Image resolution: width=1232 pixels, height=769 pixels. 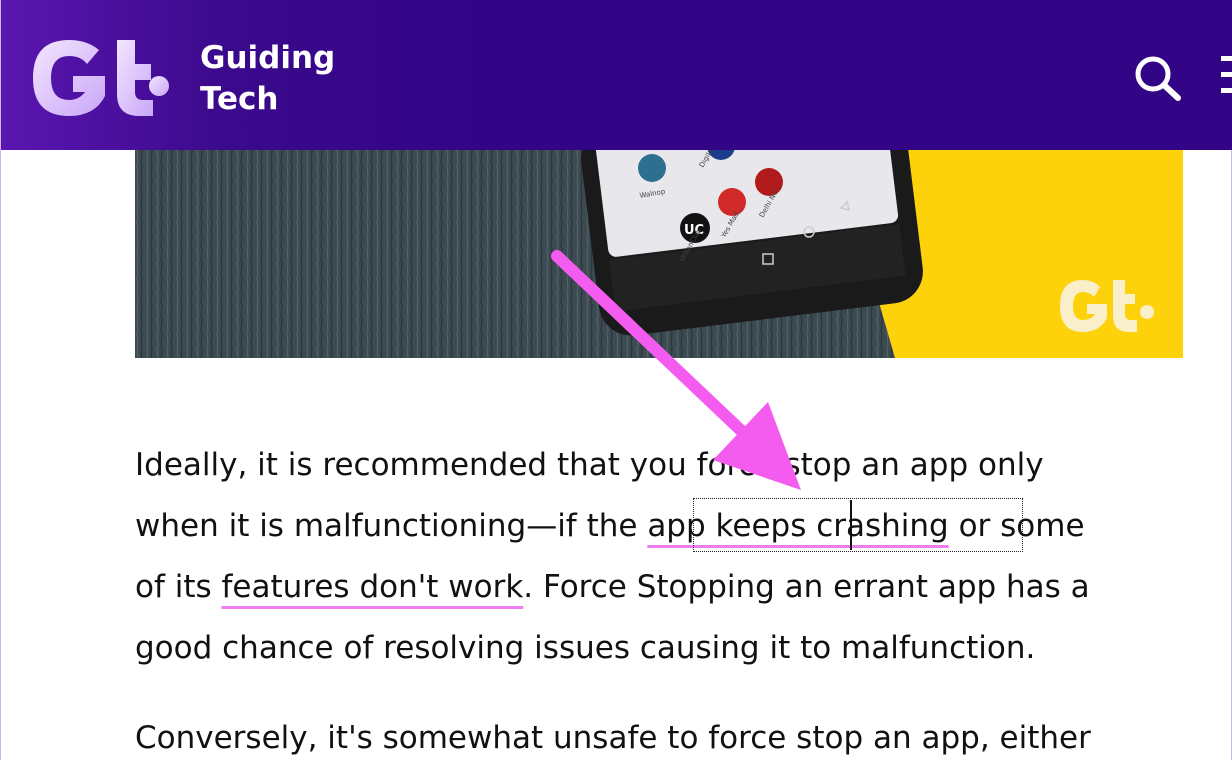 What do you see at coordinates (1223, 75) in the screenshot?
I see `hamburger-menu-icon` at bounding box center [1223, 75].